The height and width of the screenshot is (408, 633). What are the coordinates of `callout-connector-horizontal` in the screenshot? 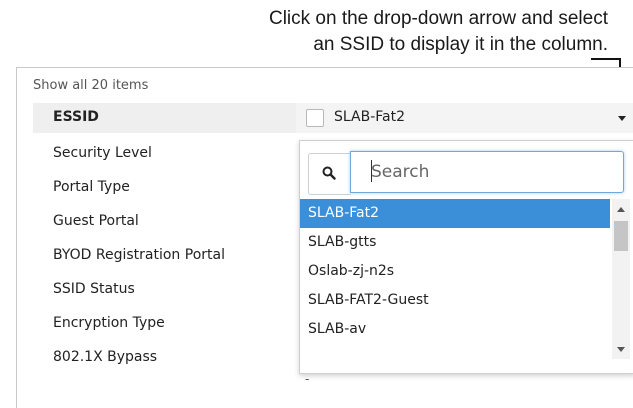 It's located at (606, 59).